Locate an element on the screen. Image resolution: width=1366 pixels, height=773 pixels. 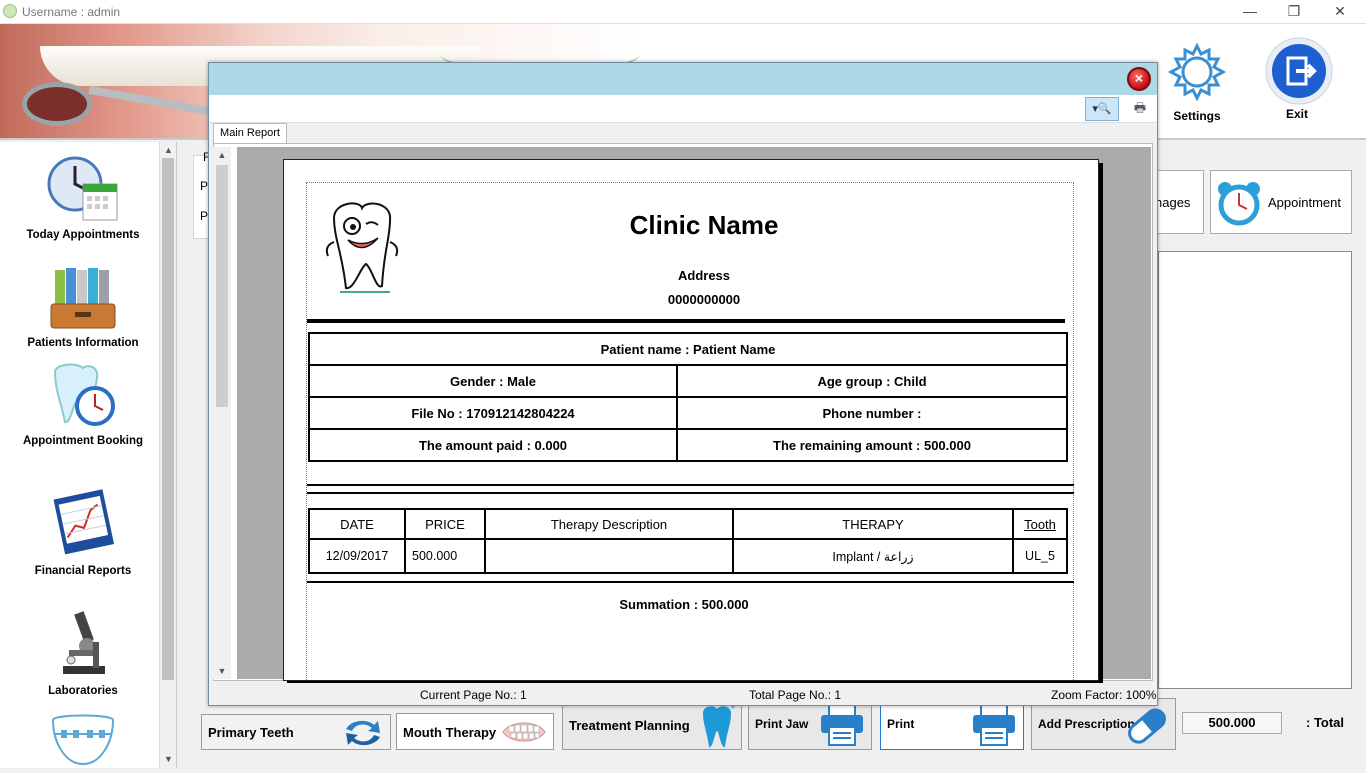
total-value: 500.000 is located at coordinates (1232, 723).